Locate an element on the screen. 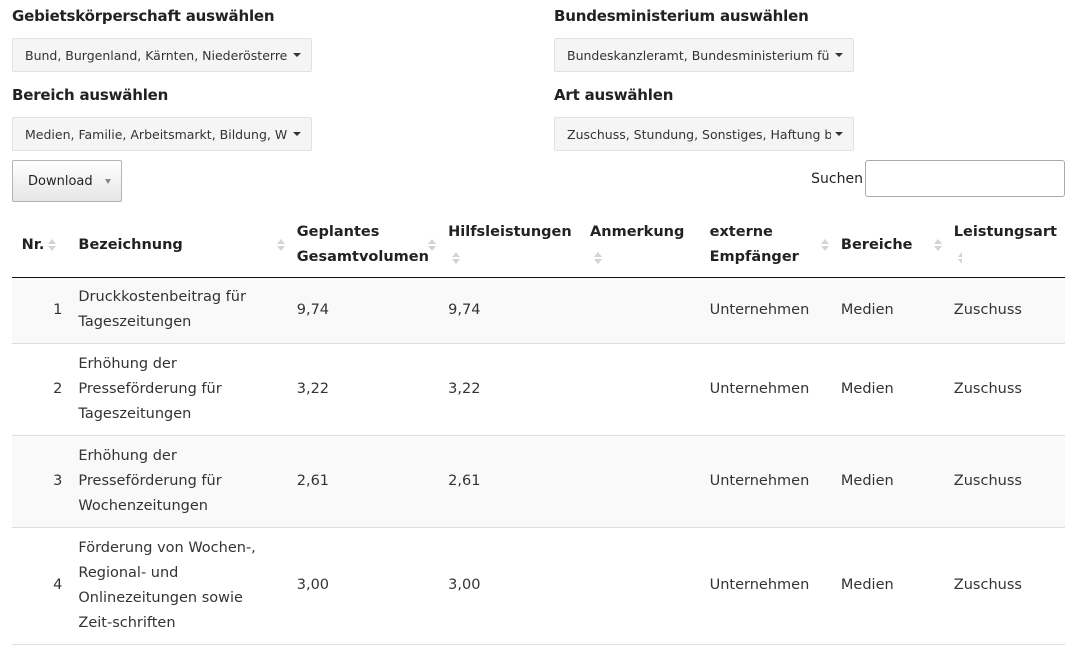 This screenshot has width=1079, height=653. cell-hilfsleistungen: 9,74 is located at coordinates (511, 310).